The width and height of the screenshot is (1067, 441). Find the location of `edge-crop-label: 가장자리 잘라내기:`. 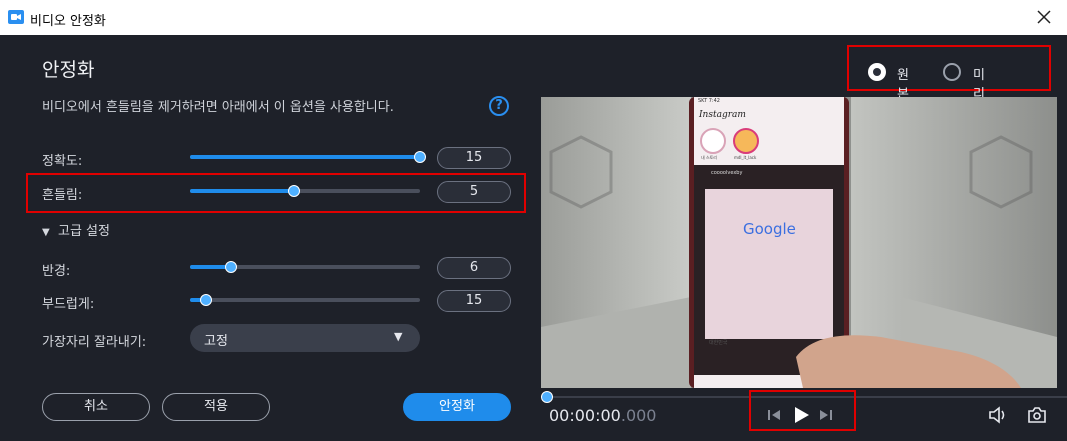

edge-crop-label: 가장자리 잘라내기: is located at coordinates (94, 342).